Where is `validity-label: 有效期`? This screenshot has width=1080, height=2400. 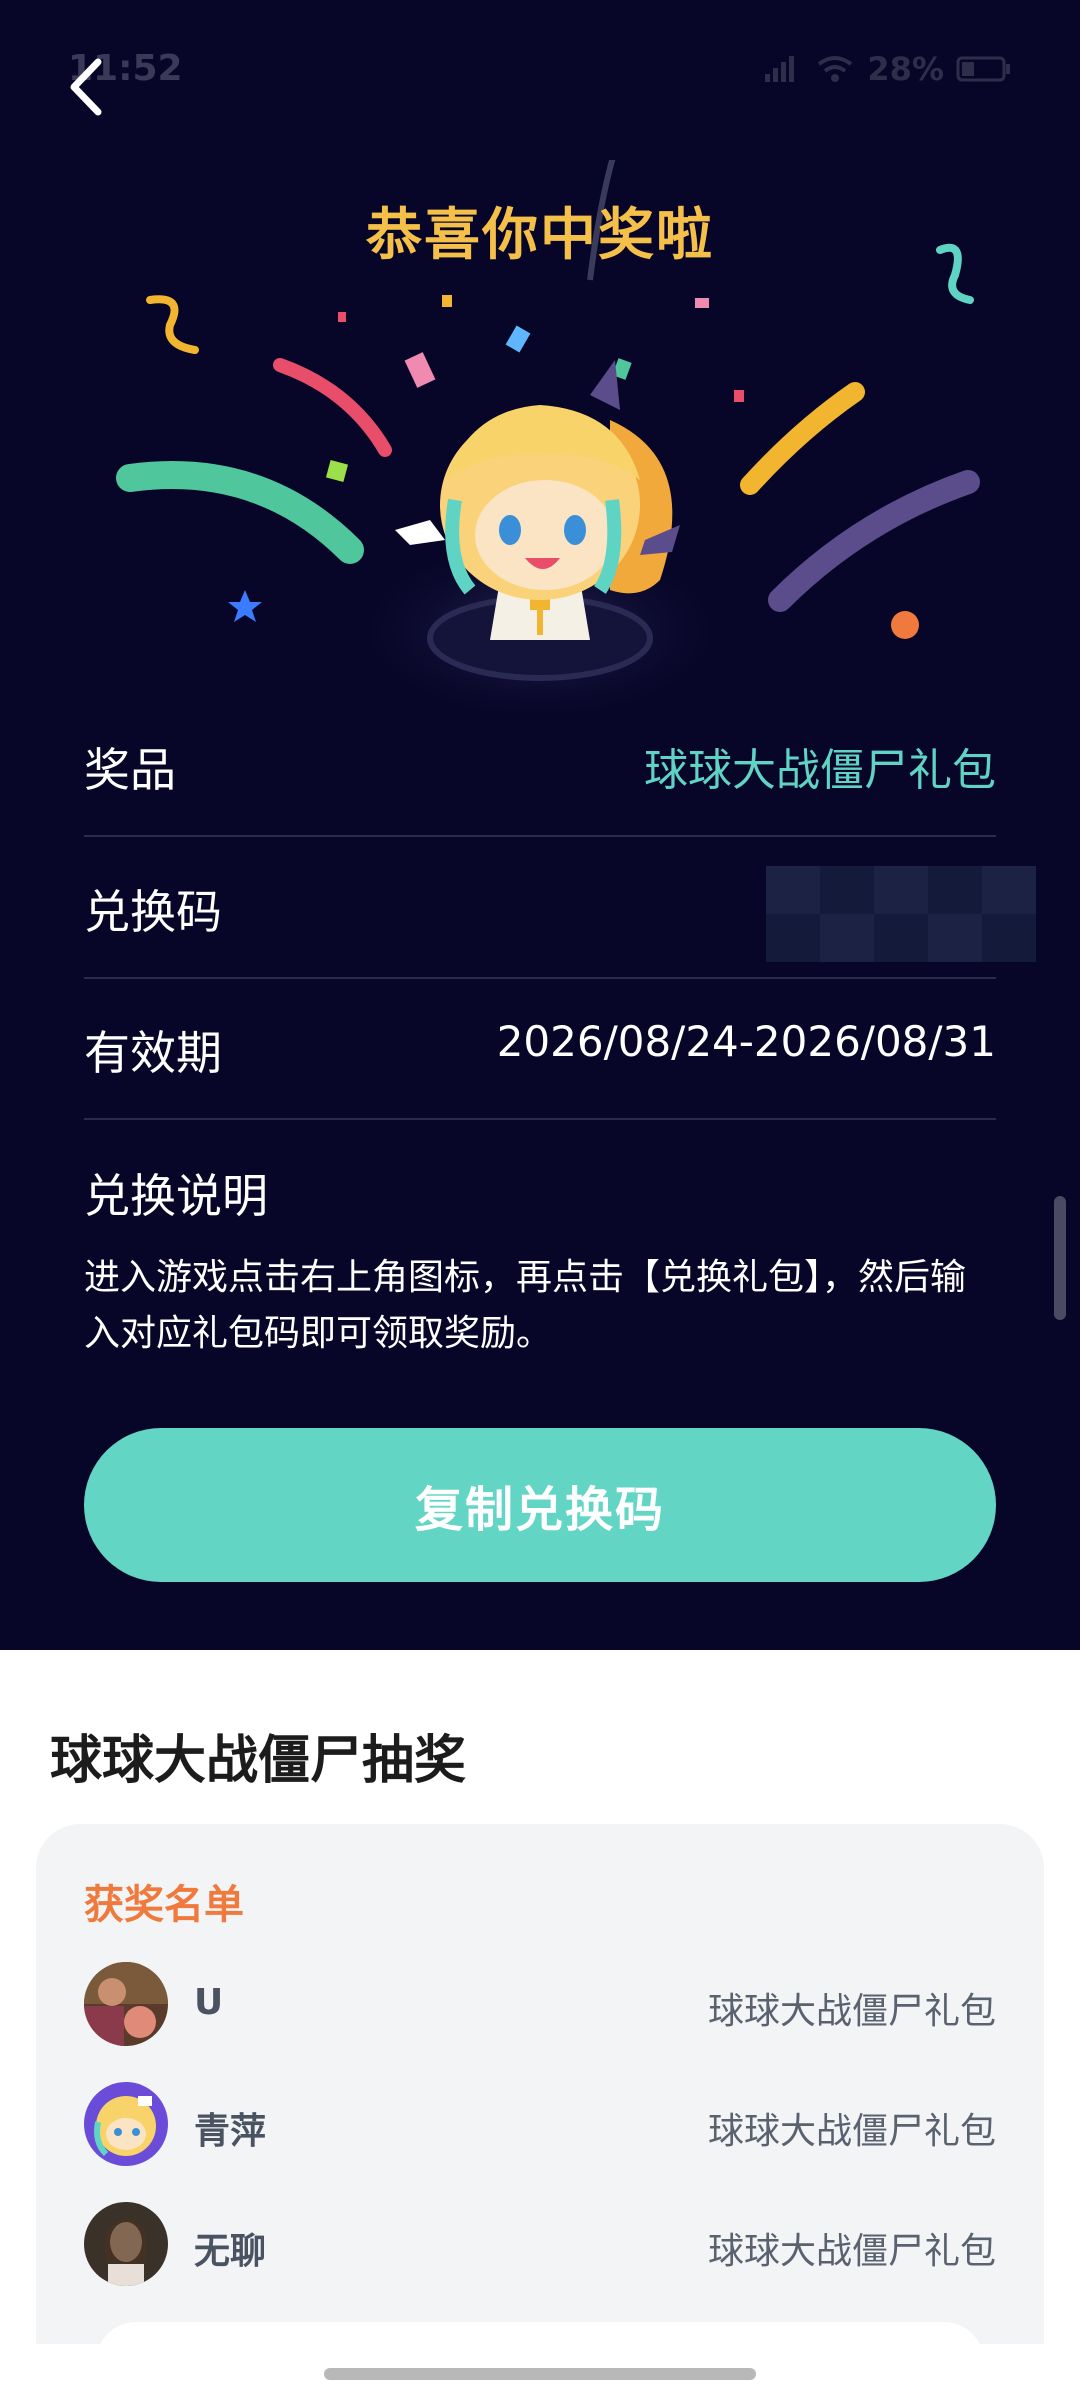 validity-label: 有效期 is located at coordinates (153, 1053).